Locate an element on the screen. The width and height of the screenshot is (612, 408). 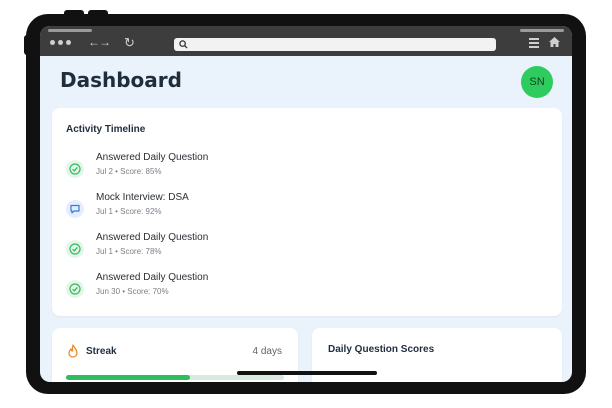
streak-value: 4 days is located at coordinates (267, 351).